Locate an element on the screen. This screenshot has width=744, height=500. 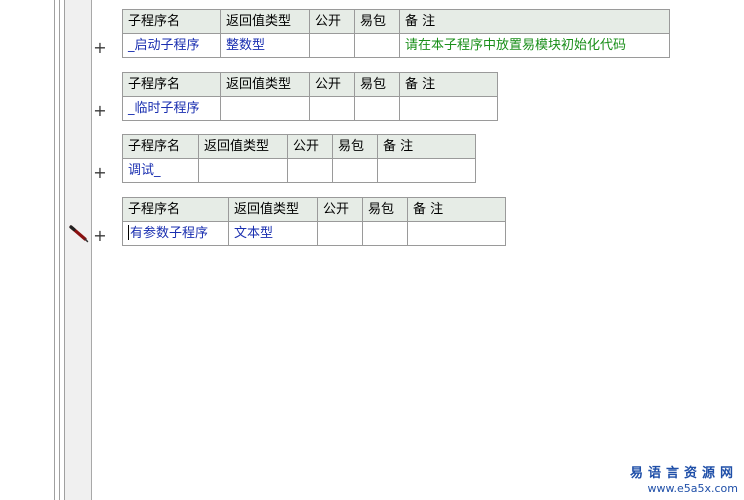
subroutine-name-cell: _临时子程序 is located at coordinates (171, 108).